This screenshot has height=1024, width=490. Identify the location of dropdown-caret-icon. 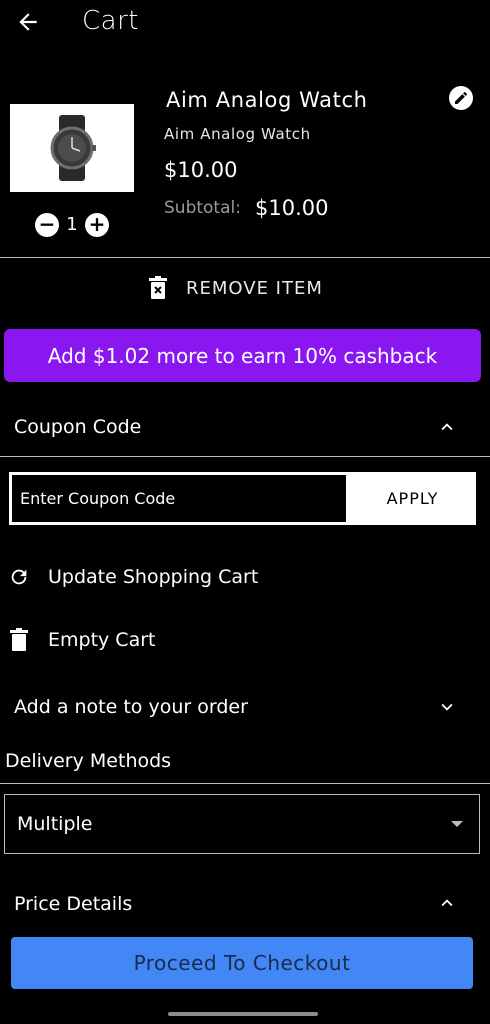
(457, 824).